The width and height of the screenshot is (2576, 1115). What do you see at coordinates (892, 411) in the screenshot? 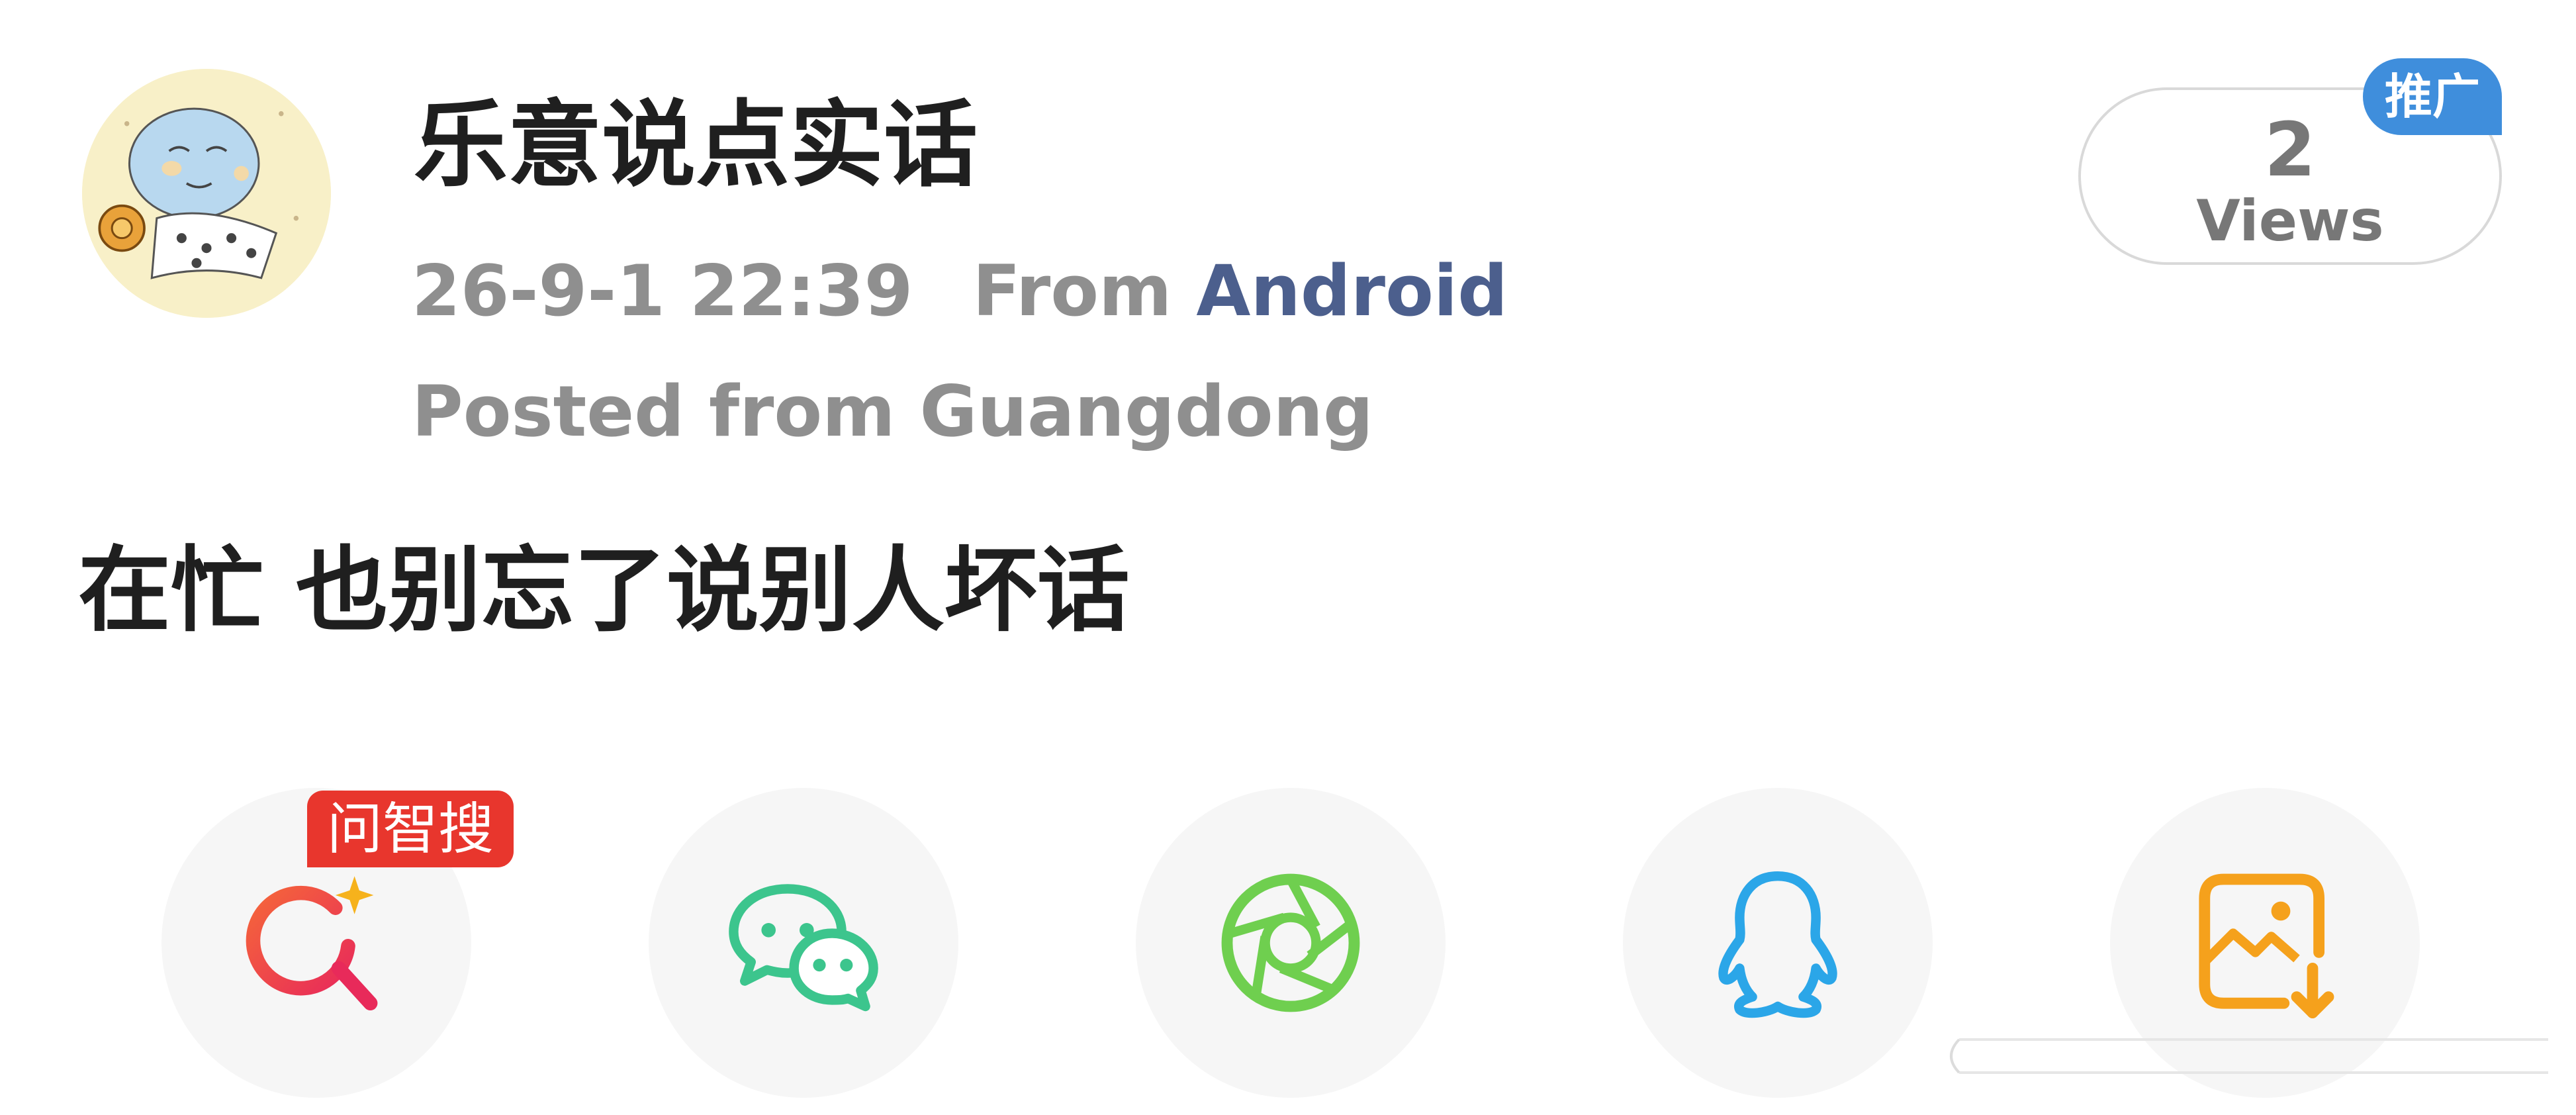
I see `post-location: Posted from Guangdong` at bounding box center [892, 411].